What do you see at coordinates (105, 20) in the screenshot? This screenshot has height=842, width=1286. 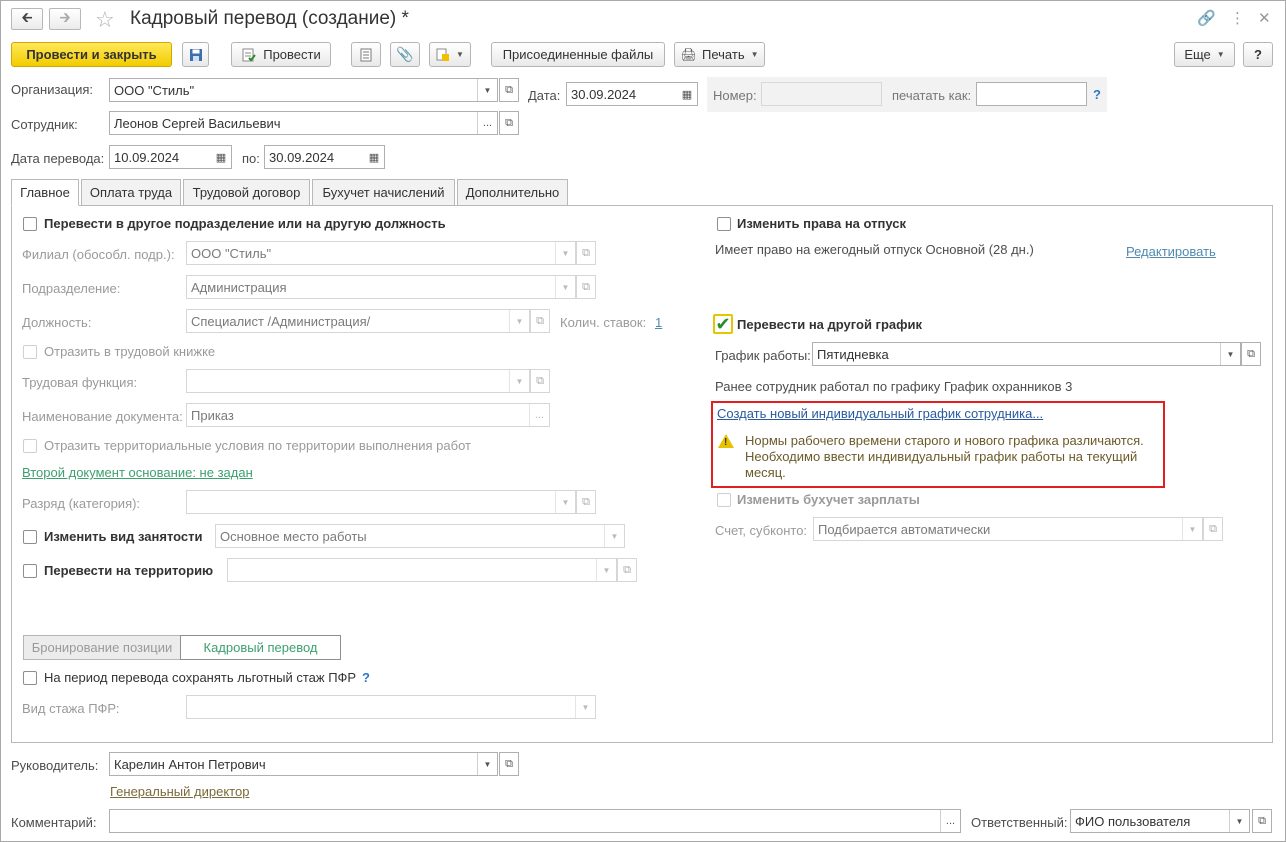 I see `favorite-star-icon: ☆` at bounding box center [105, 20].